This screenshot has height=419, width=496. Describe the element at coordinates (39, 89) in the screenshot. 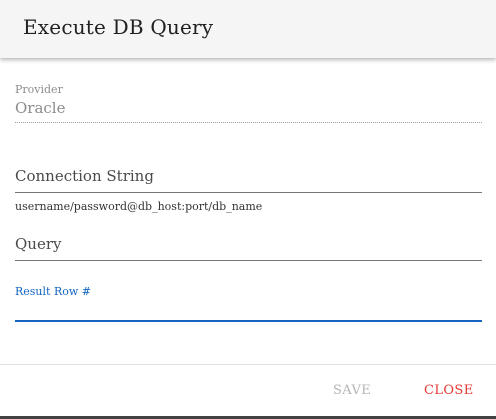

I see `provider-label: Provider` at that location.